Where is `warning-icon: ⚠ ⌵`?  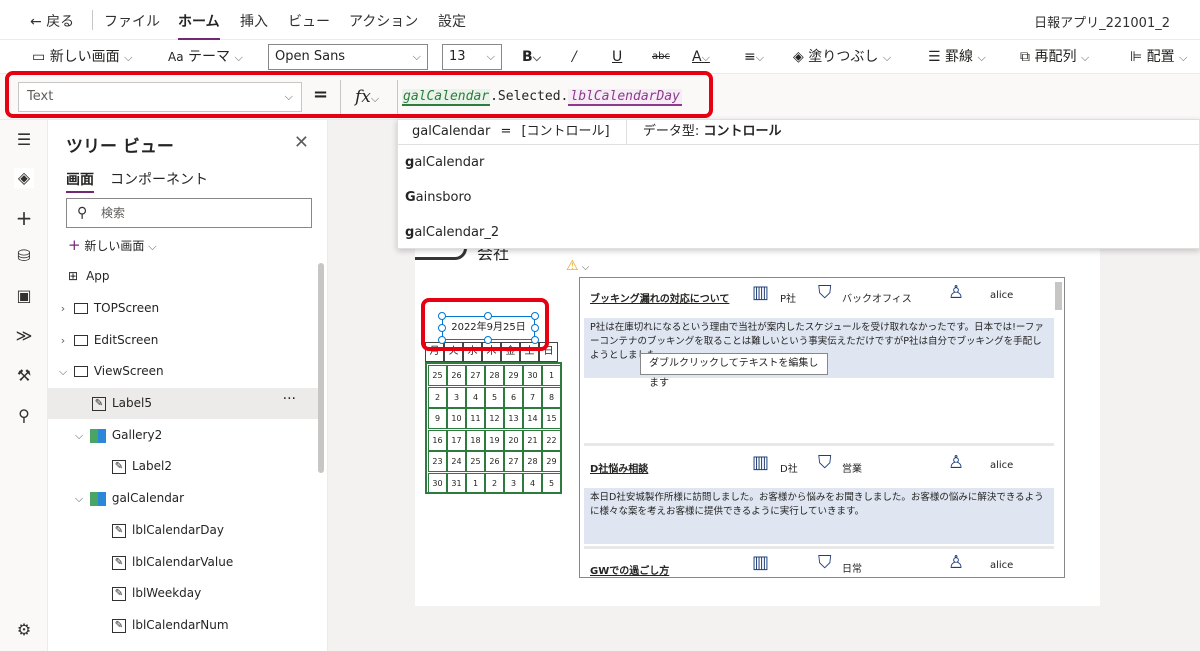
warning-icon: ⚠ ⌵ is located at coordinates (577, 266).